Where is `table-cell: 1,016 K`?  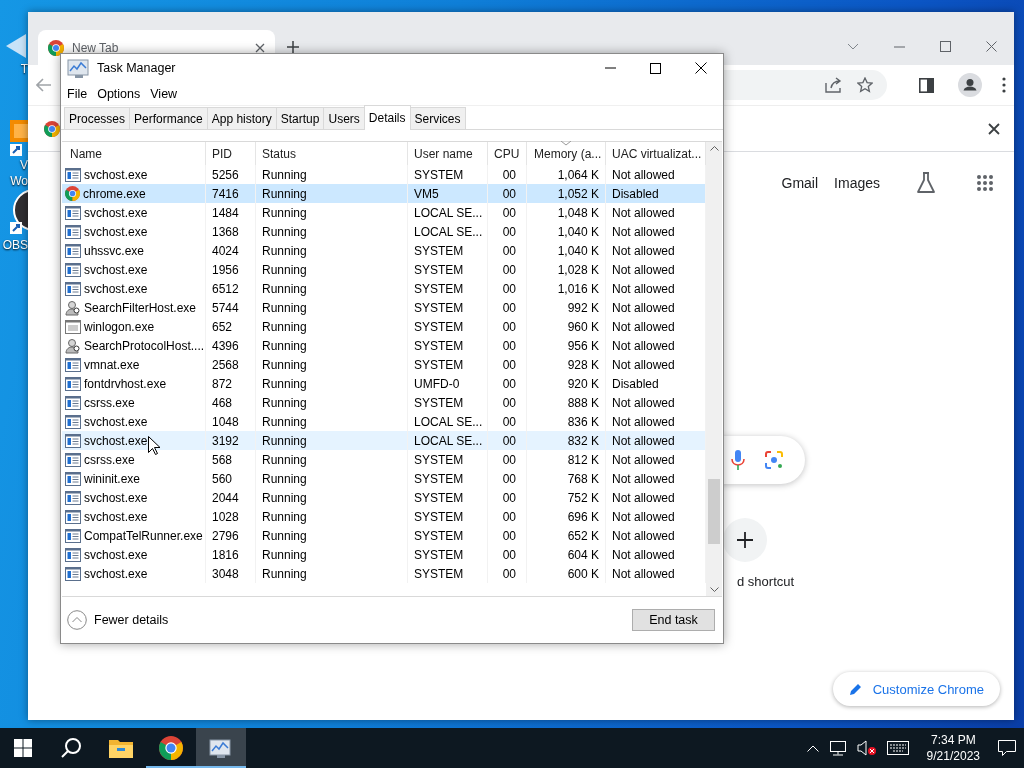 table-cell: 1,016 K is located at coordinates (566, 288).